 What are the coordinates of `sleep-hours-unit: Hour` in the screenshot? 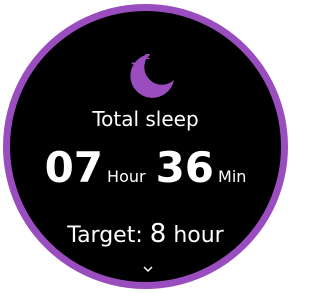 It's located at (126, 176).